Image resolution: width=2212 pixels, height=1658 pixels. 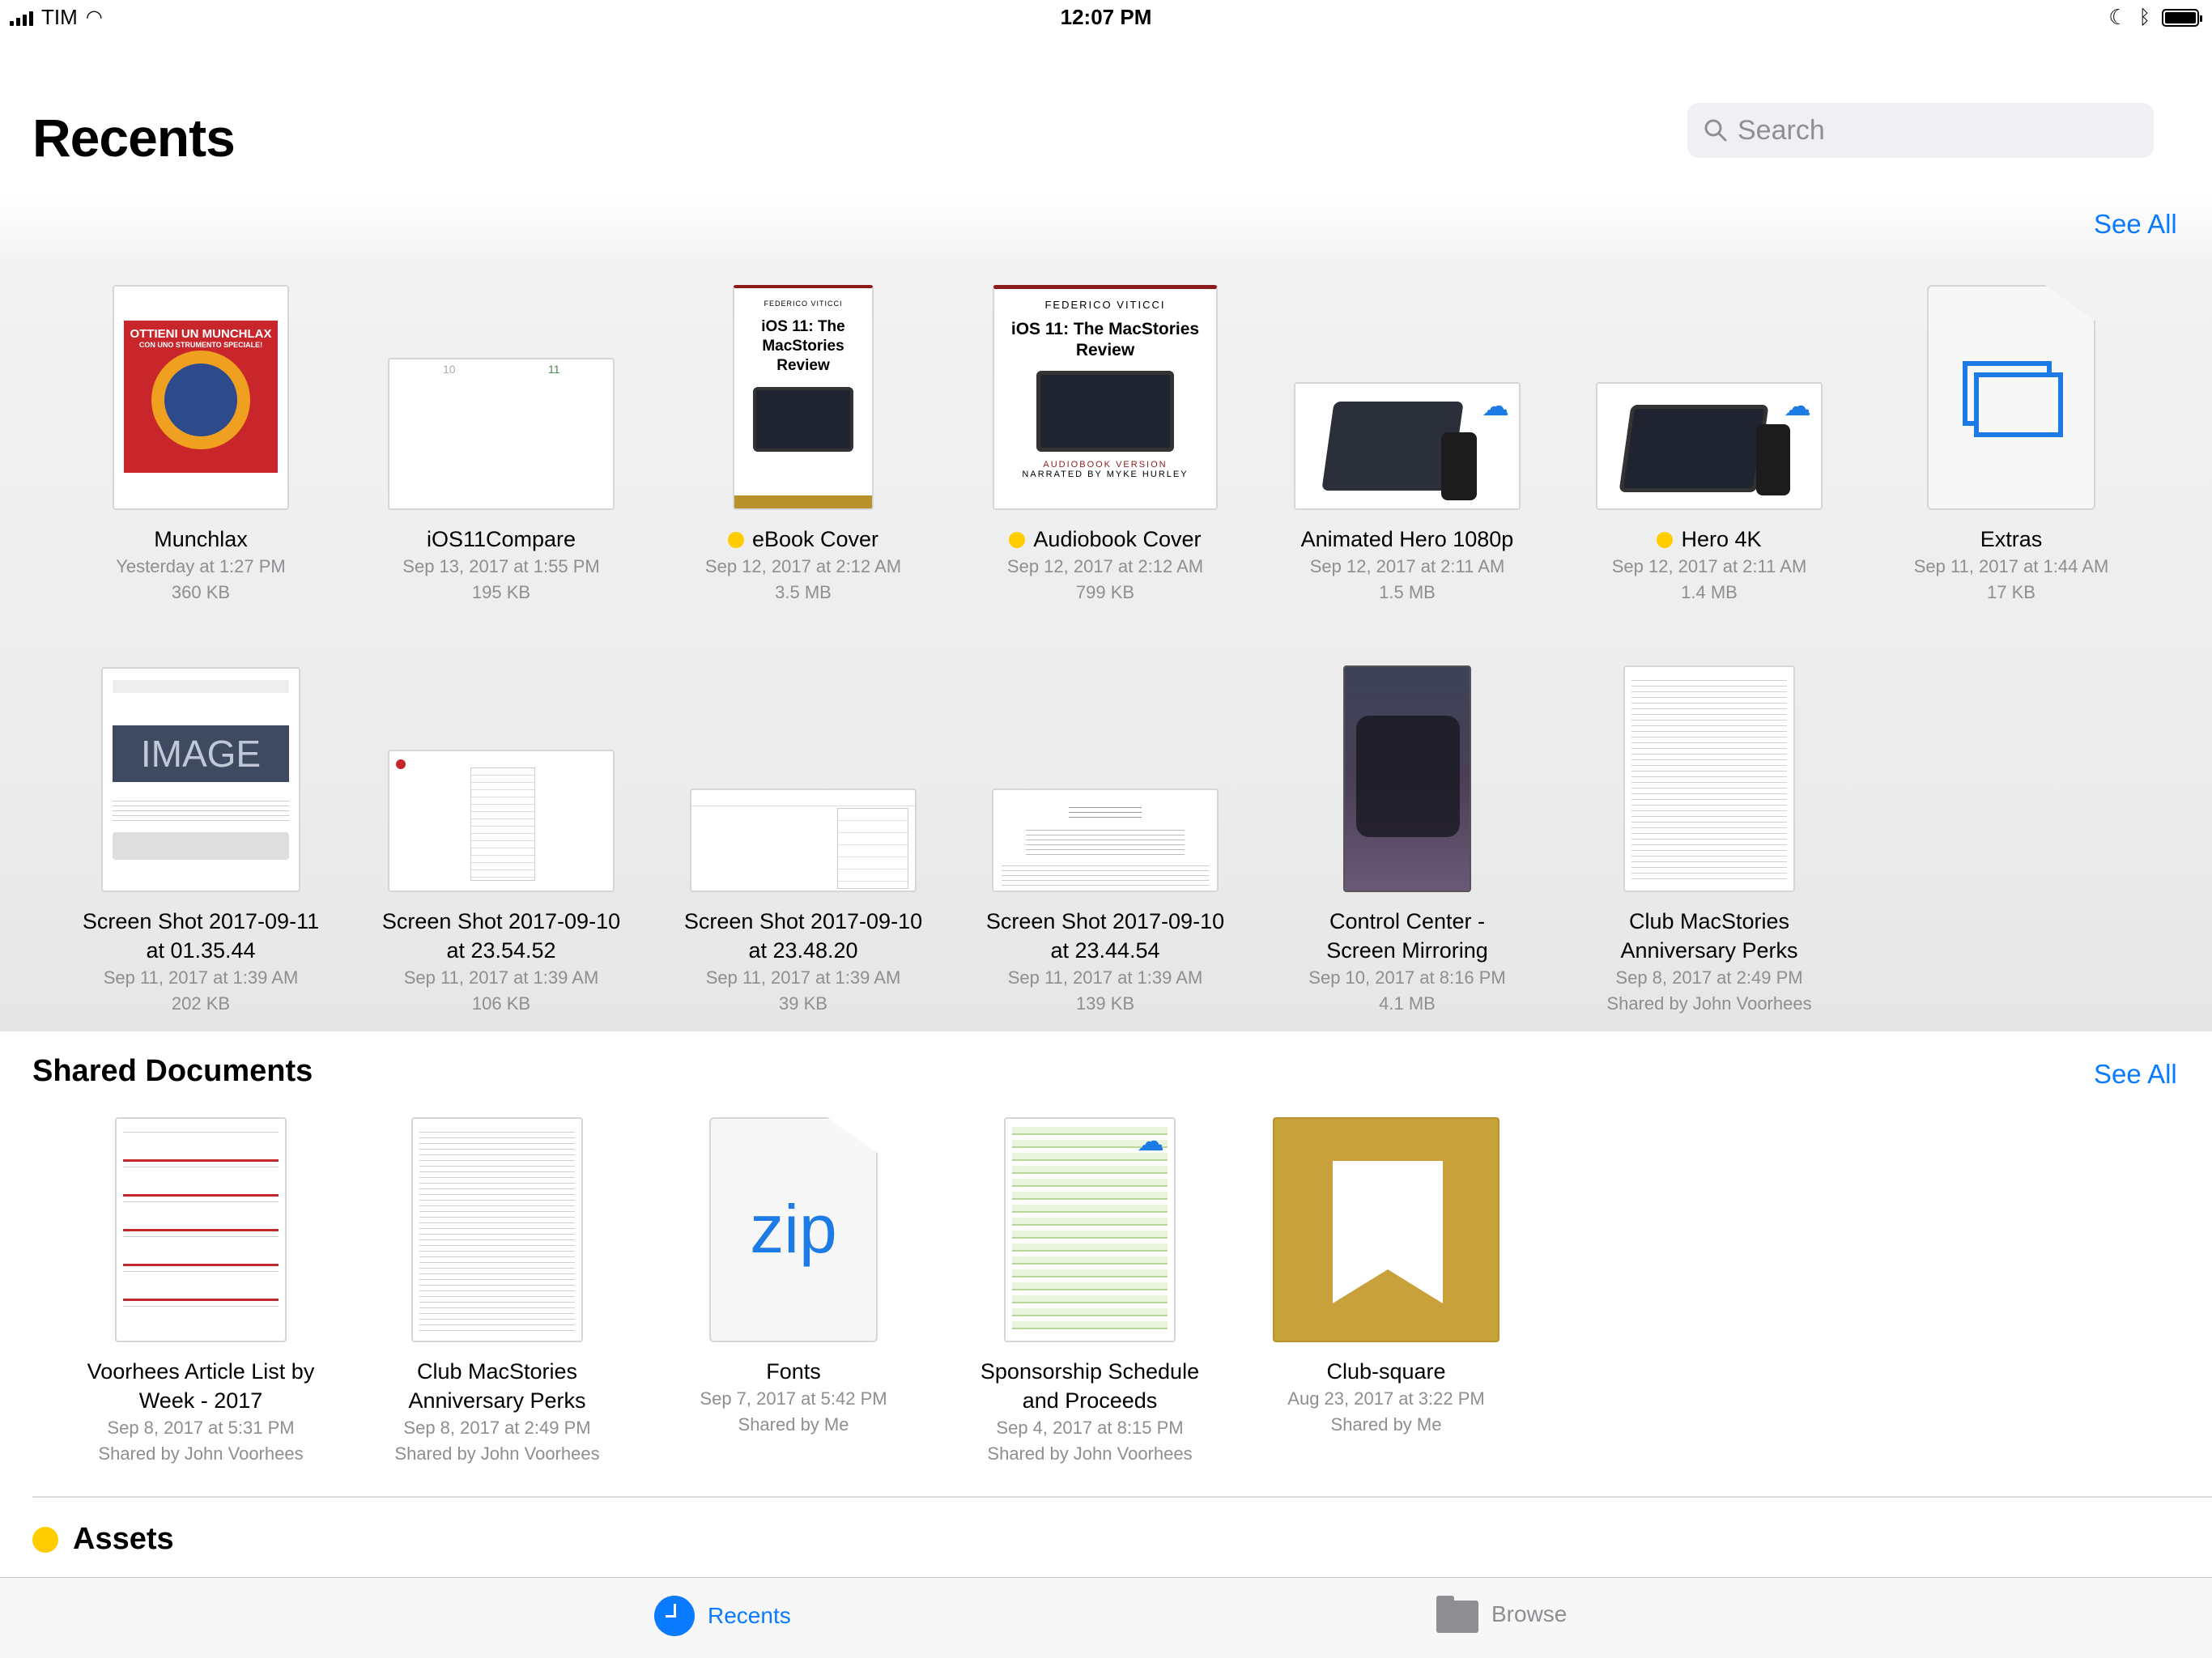 What do you see at coordinates (501, 950) in the screenshot?
I see `file-name-line2: at 23.54.52` at bounding box center [501, 950].